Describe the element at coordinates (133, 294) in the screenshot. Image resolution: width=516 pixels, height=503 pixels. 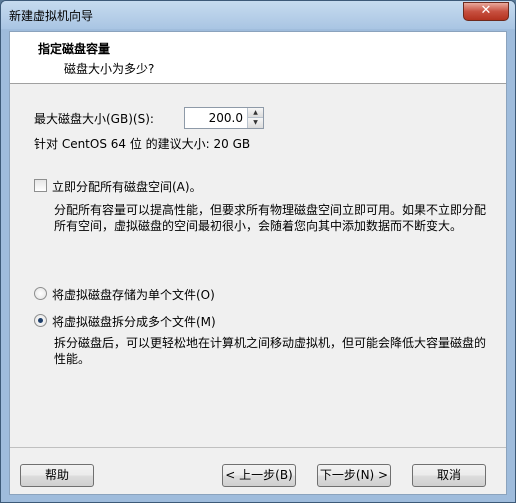
I see `single-file-label: 将虚拟磁盘存储为单个文件(O)` at that location.